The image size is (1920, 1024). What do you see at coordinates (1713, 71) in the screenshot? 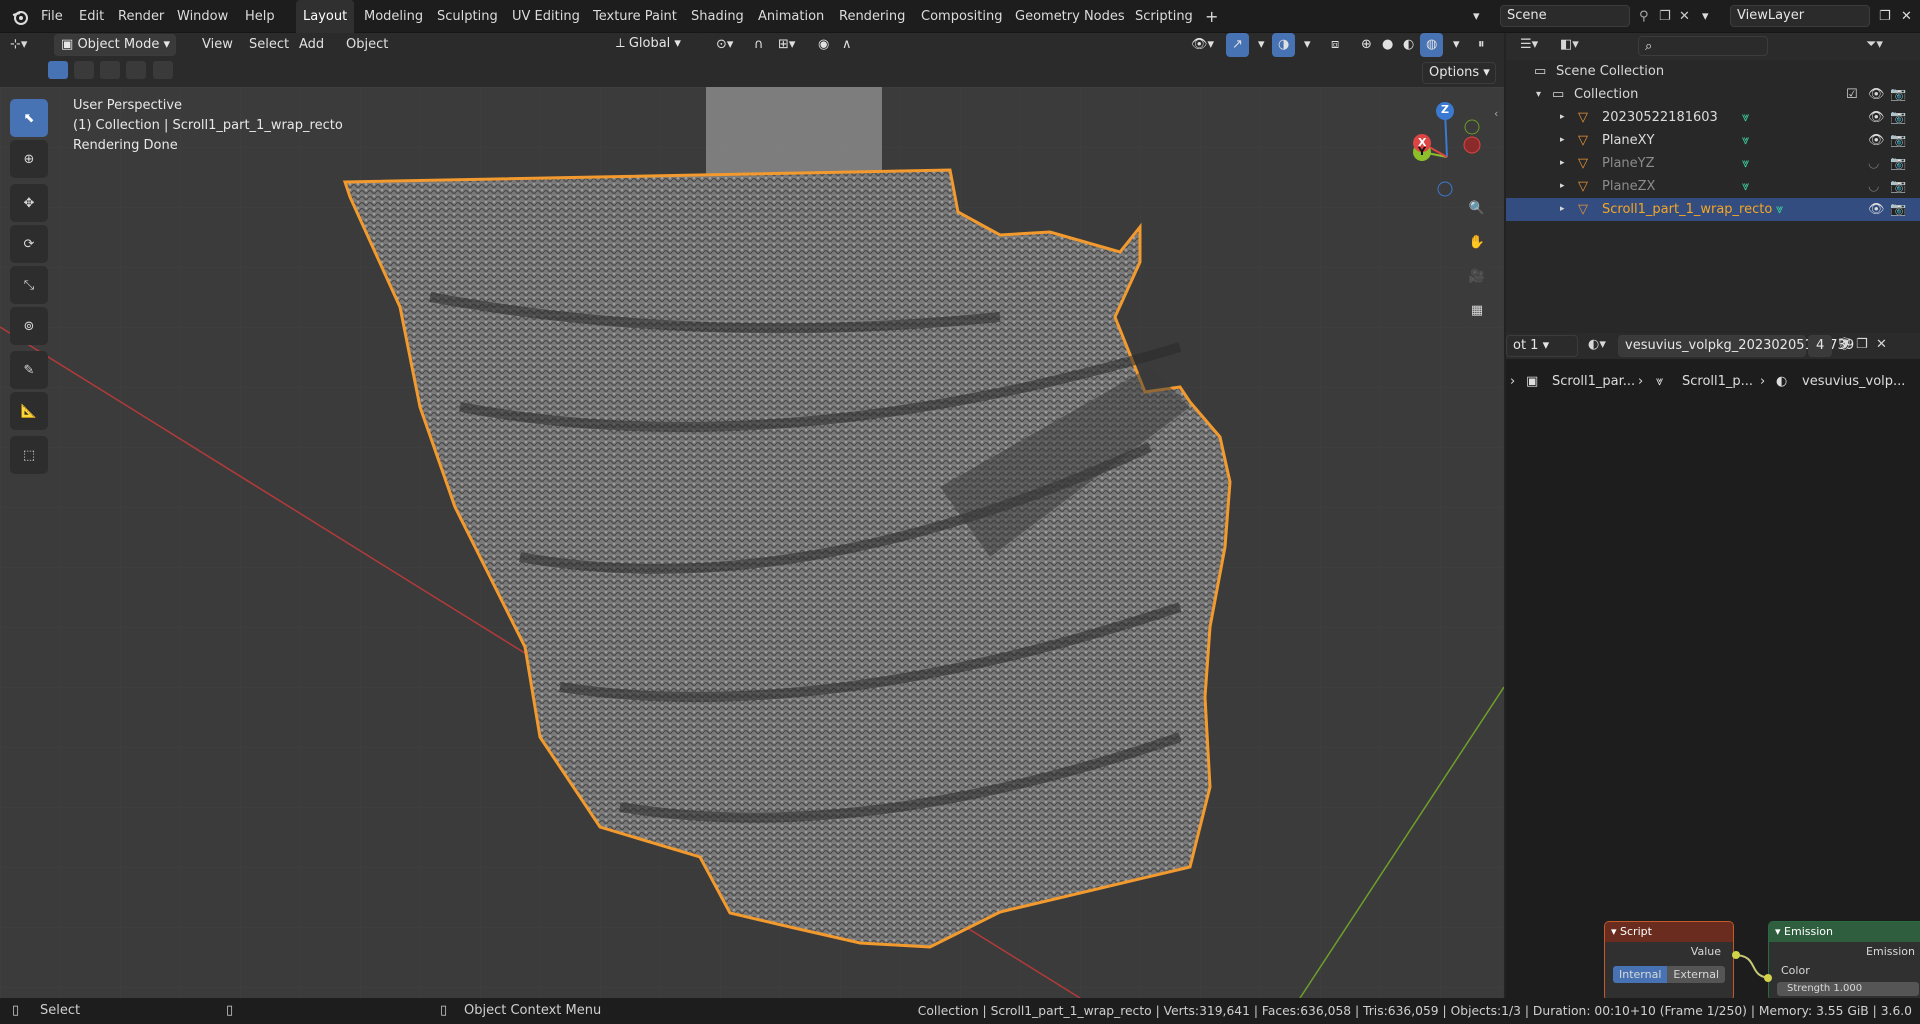
I see `scene-collection-row: ▭ Scene Collection` at bounding box center [1713, 71].